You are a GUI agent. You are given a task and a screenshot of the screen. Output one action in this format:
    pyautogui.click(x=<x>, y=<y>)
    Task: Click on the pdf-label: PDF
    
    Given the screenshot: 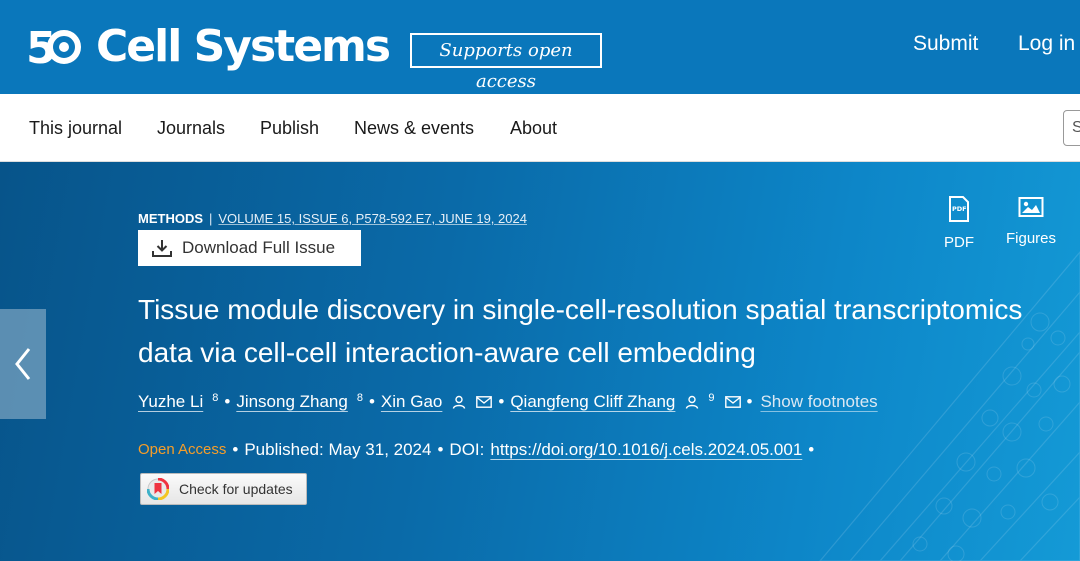 What is the action you would take?
    pyautogui.click(x=959, y=242)
    